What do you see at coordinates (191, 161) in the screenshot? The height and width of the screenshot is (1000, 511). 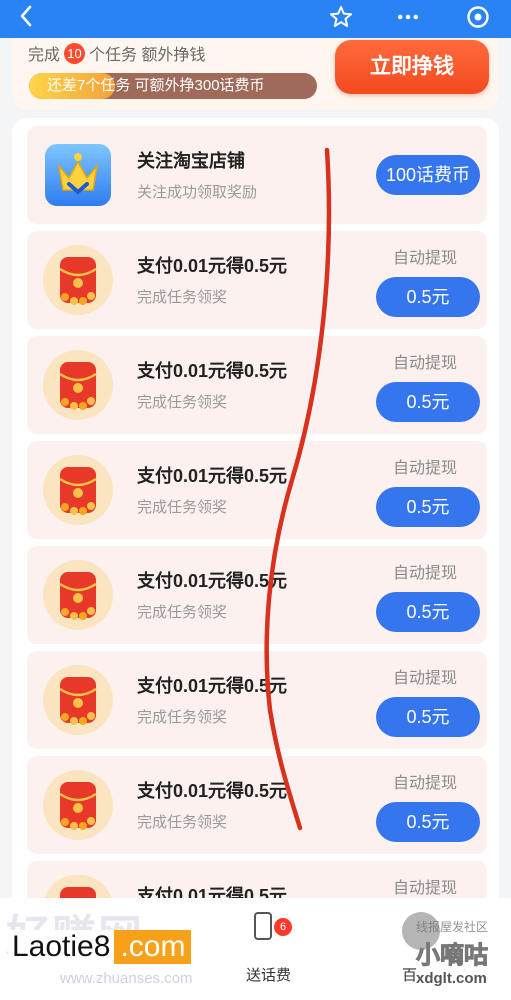 I see `task-title: 关注淘宝店铺` at bounding box center [191, 161].